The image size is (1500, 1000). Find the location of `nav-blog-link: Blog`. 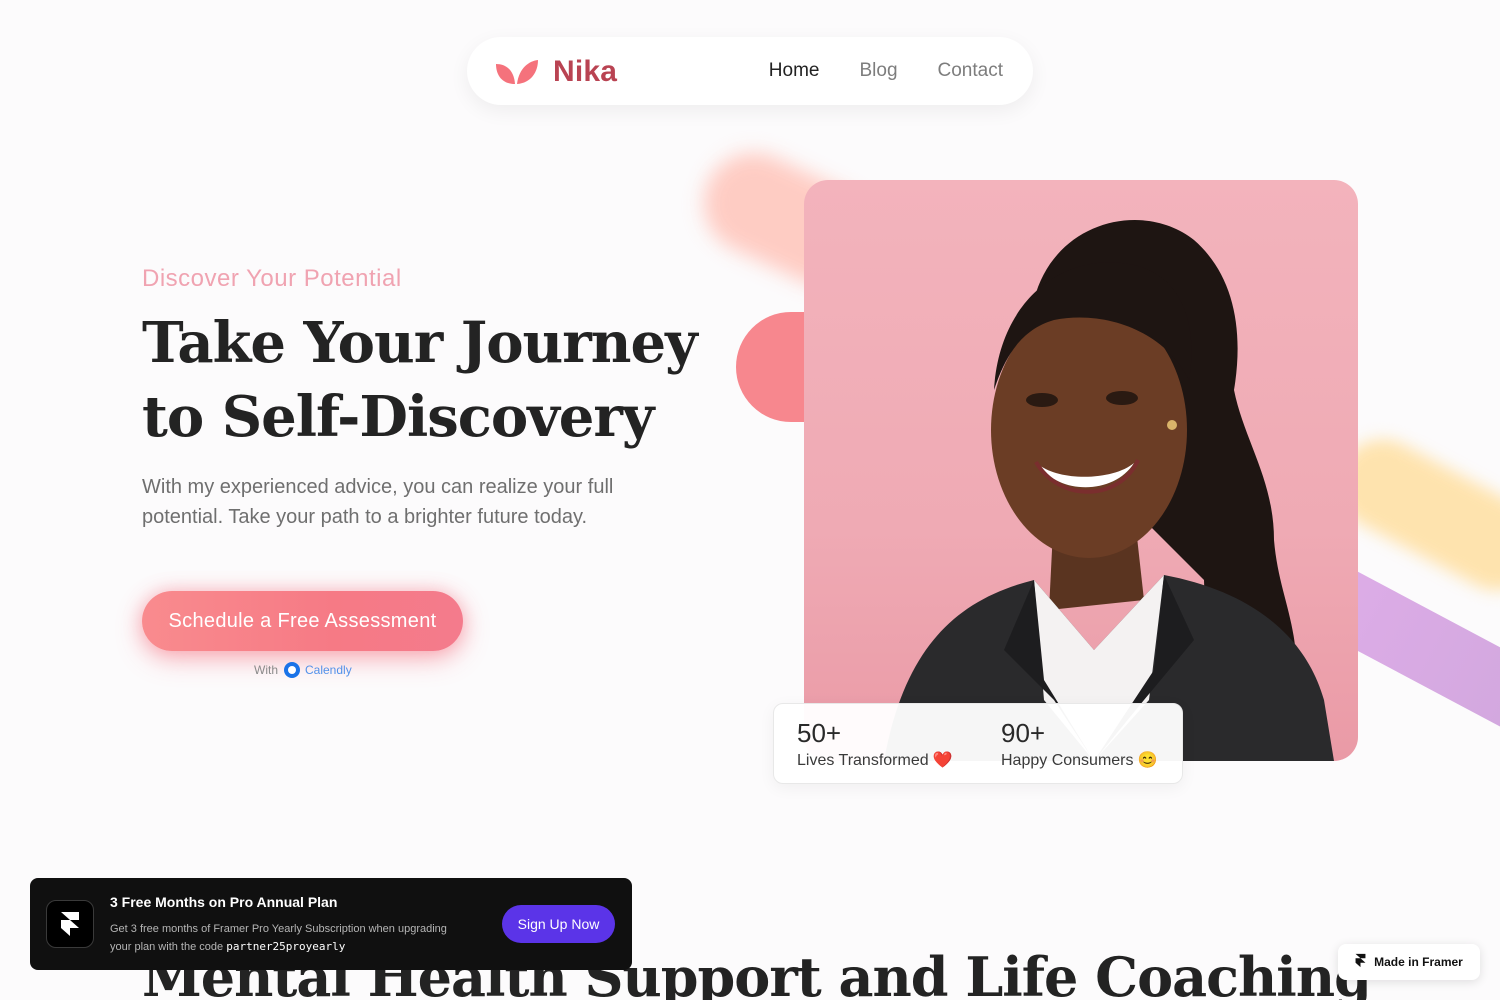

nav-blog-link: Blog is located at coordinates (878, 71).